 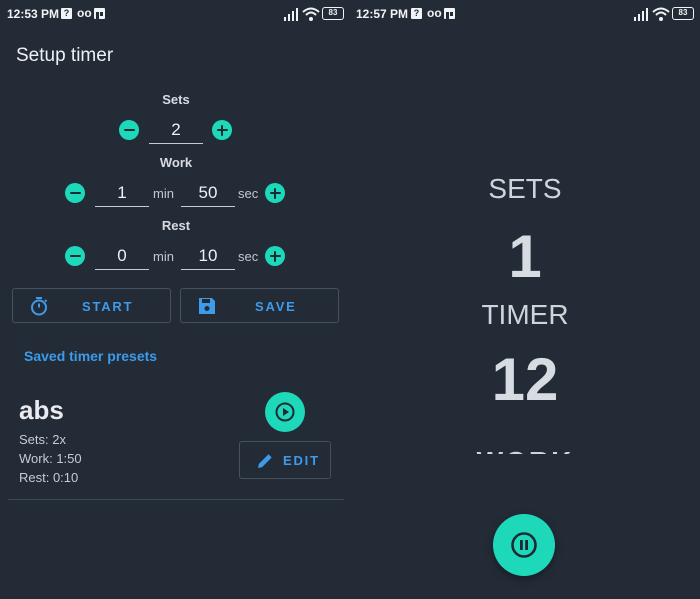 I want to click on timer-value: 12, so click(x=525, y=379).